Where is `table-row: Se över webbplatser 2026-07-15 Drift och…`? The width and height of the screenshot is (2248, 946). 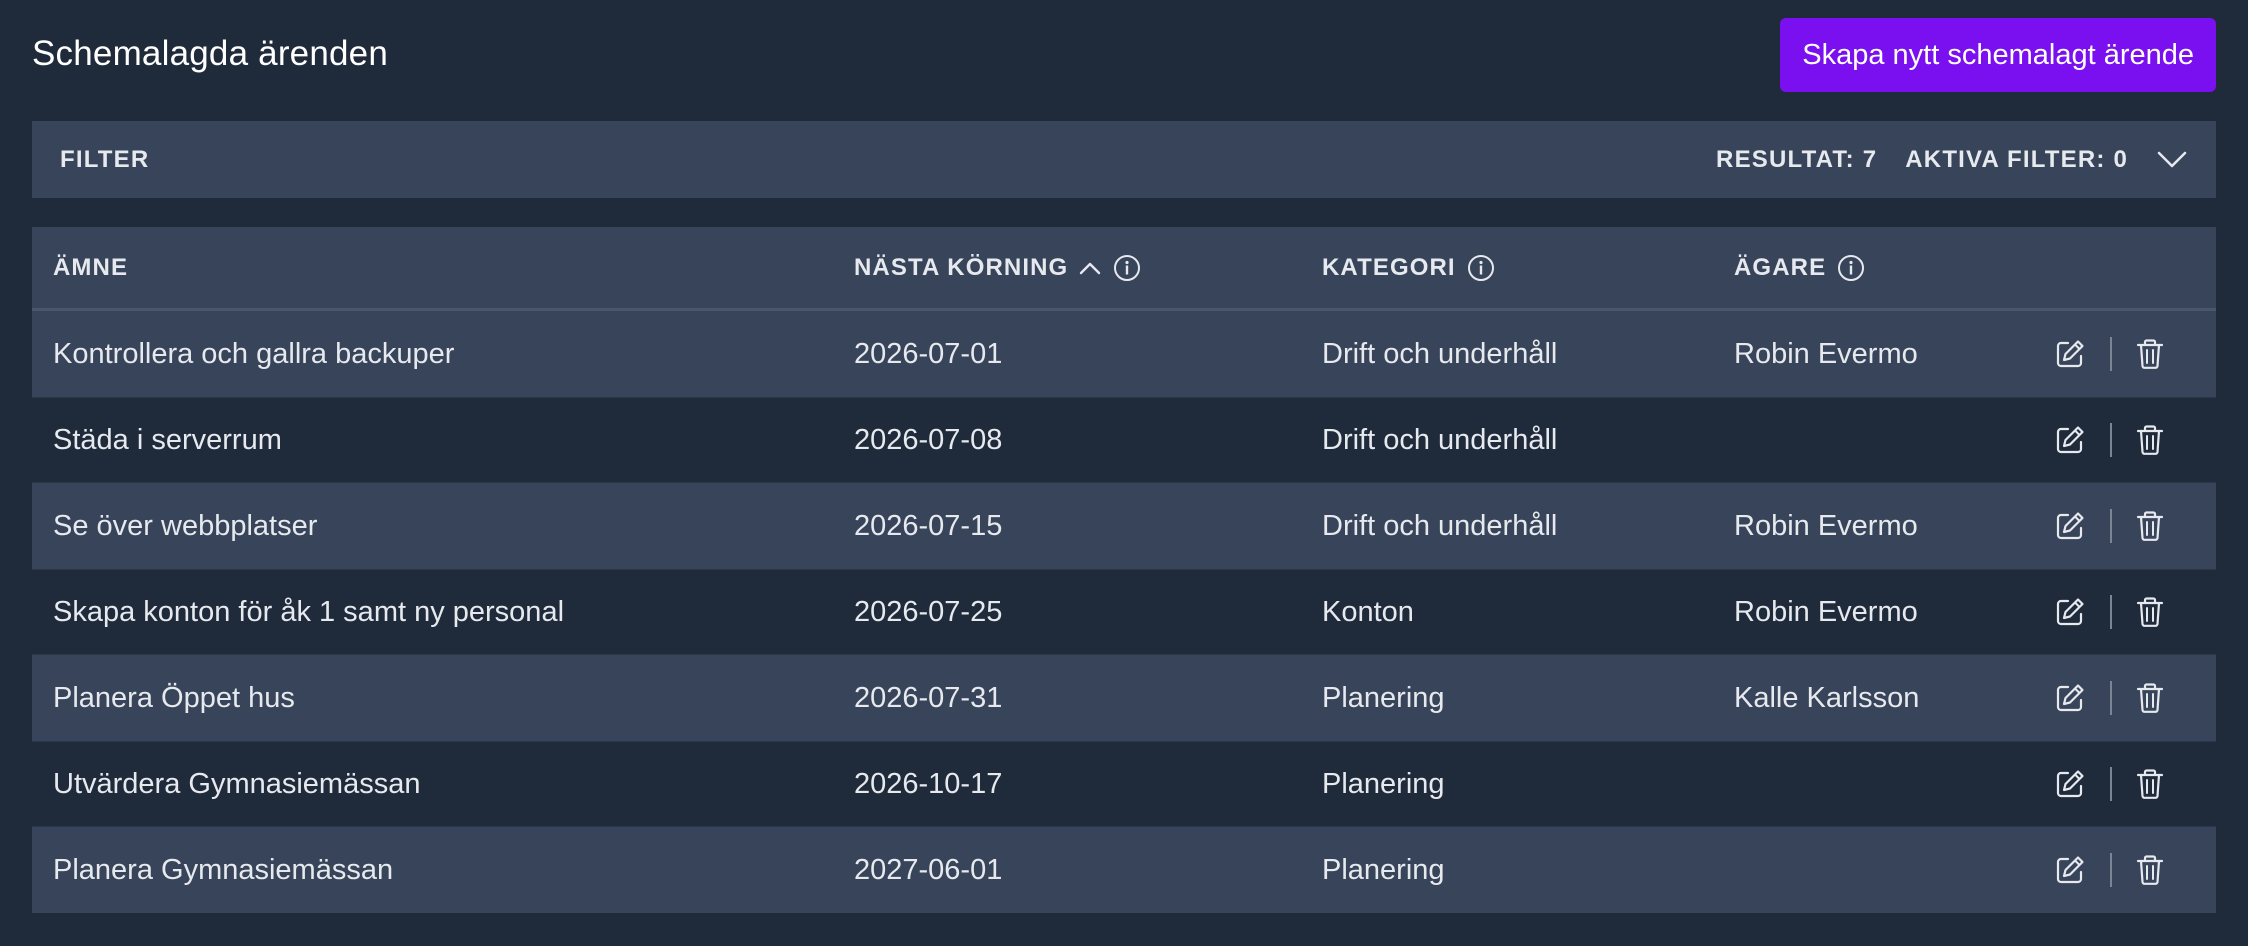
table-row: Se över webbplatser 2026-07-15 Drift och… is located at coordinates (1124, 526).